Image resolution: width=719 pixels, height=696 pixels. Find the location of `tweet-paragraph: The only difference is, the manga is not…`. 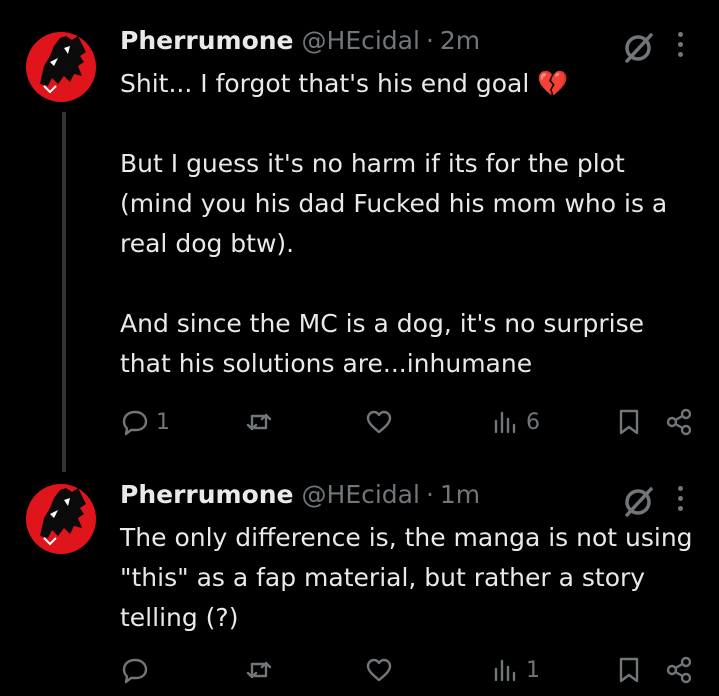

tweet-paragraph: The only difference is, the manga is not… is located at coordinates (406, 577).